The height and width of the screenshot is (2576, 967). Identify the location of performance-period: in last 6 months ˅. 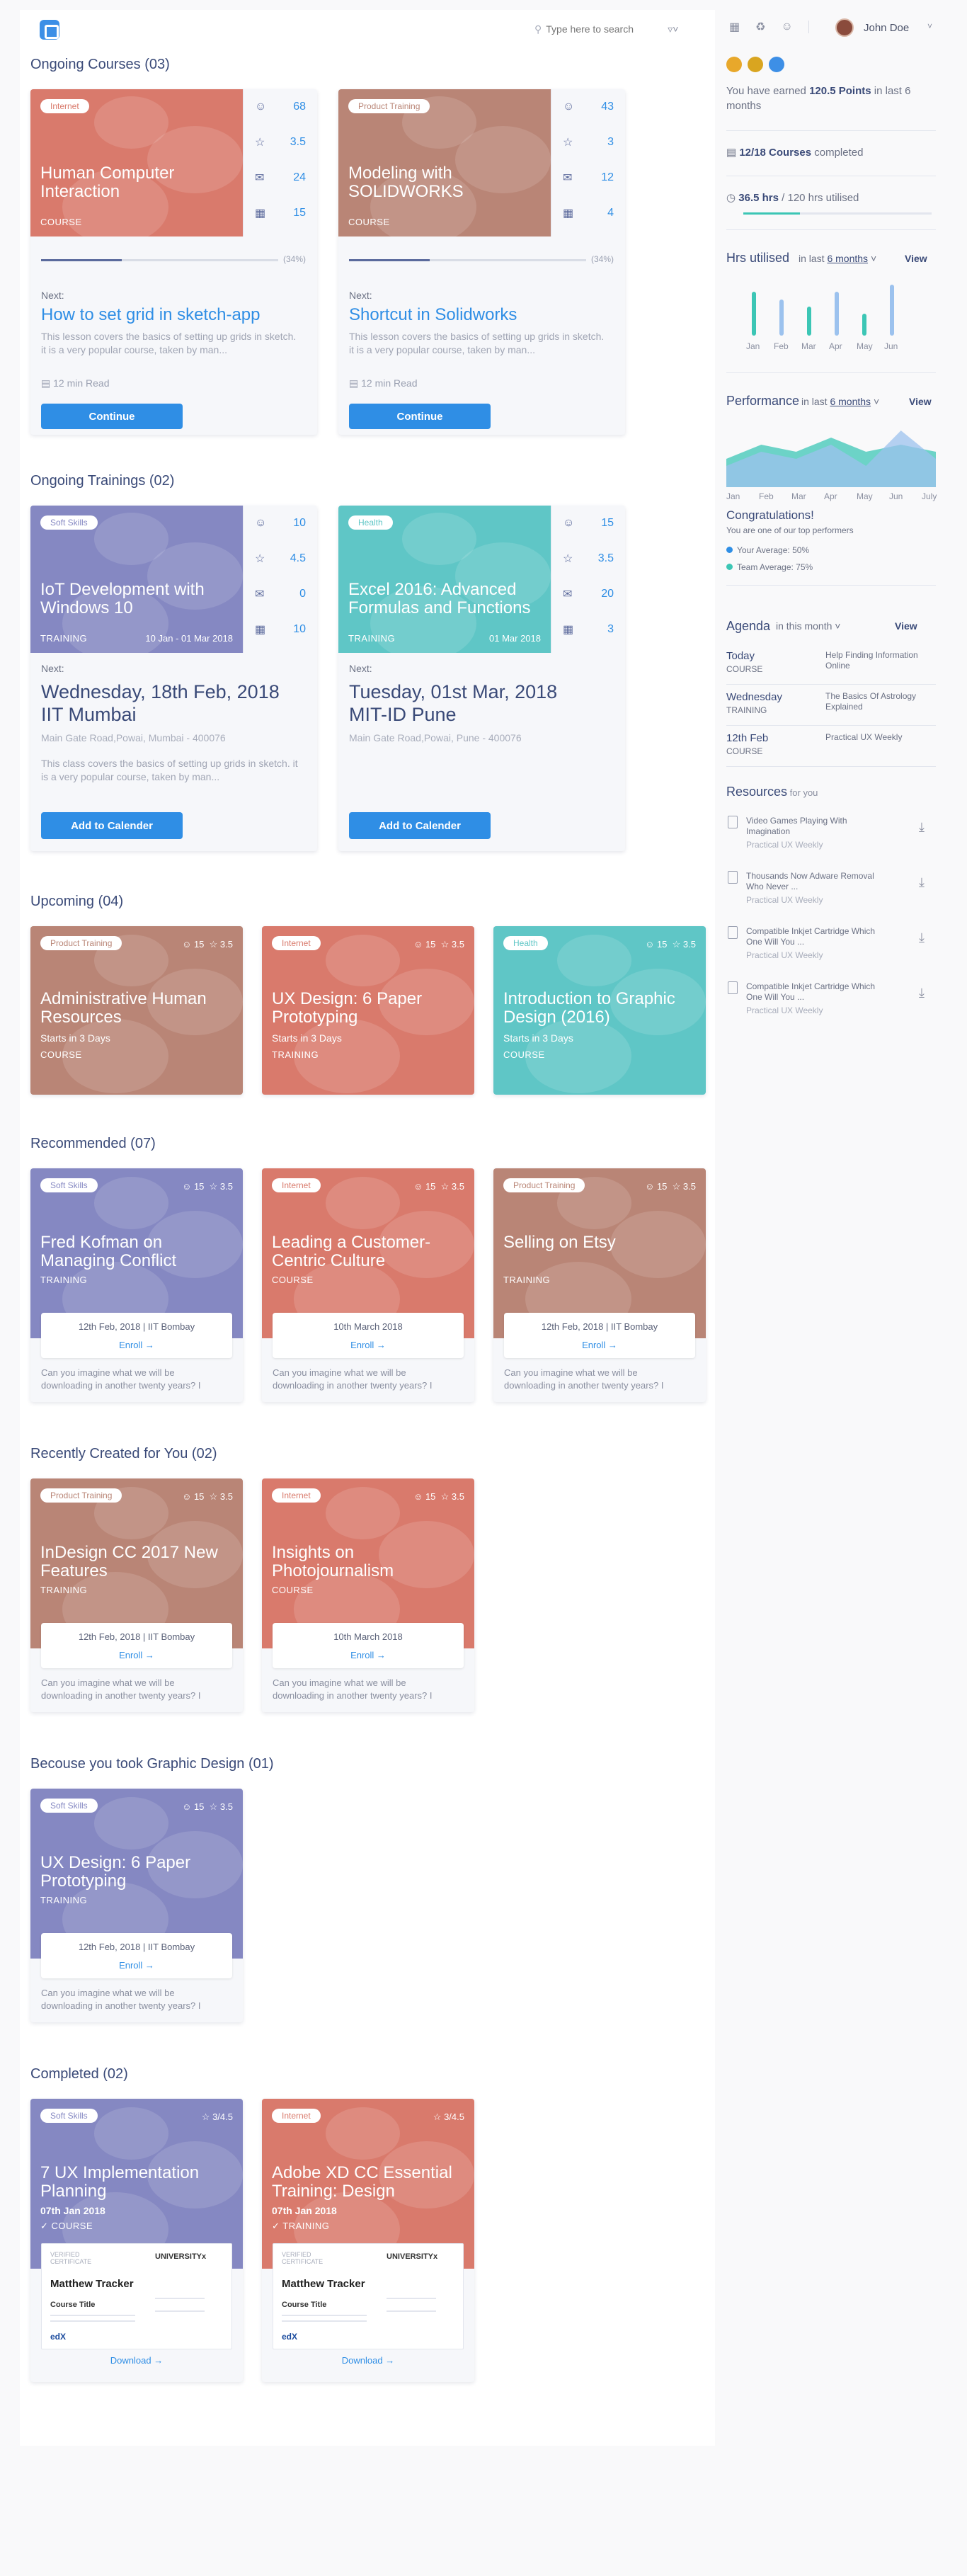
(840, 401).